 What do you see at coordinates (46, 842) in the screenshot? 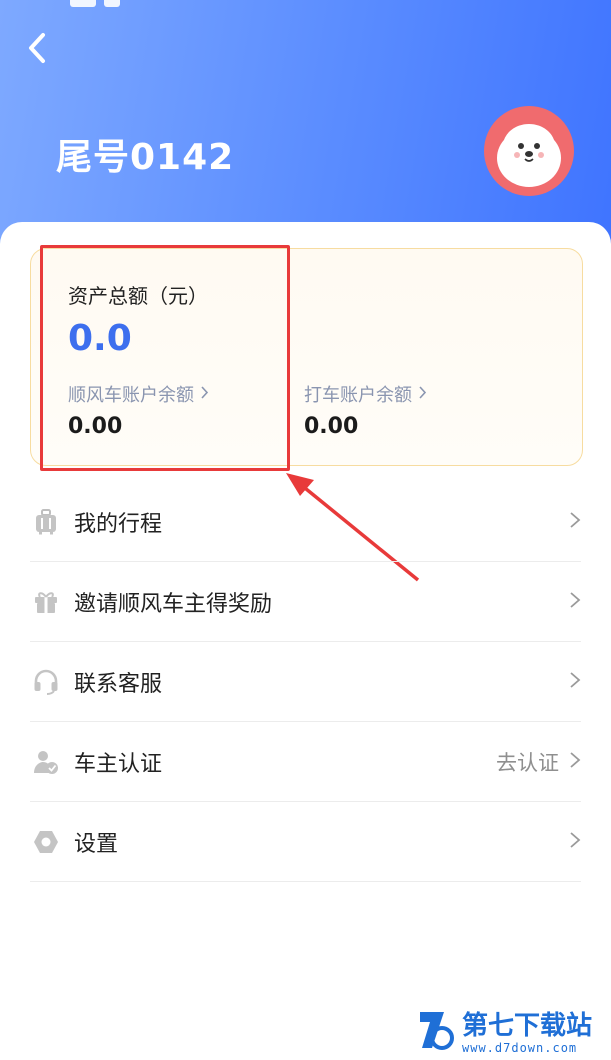
I see `hexagon-gear-icon` at bounding box center [46, 842].